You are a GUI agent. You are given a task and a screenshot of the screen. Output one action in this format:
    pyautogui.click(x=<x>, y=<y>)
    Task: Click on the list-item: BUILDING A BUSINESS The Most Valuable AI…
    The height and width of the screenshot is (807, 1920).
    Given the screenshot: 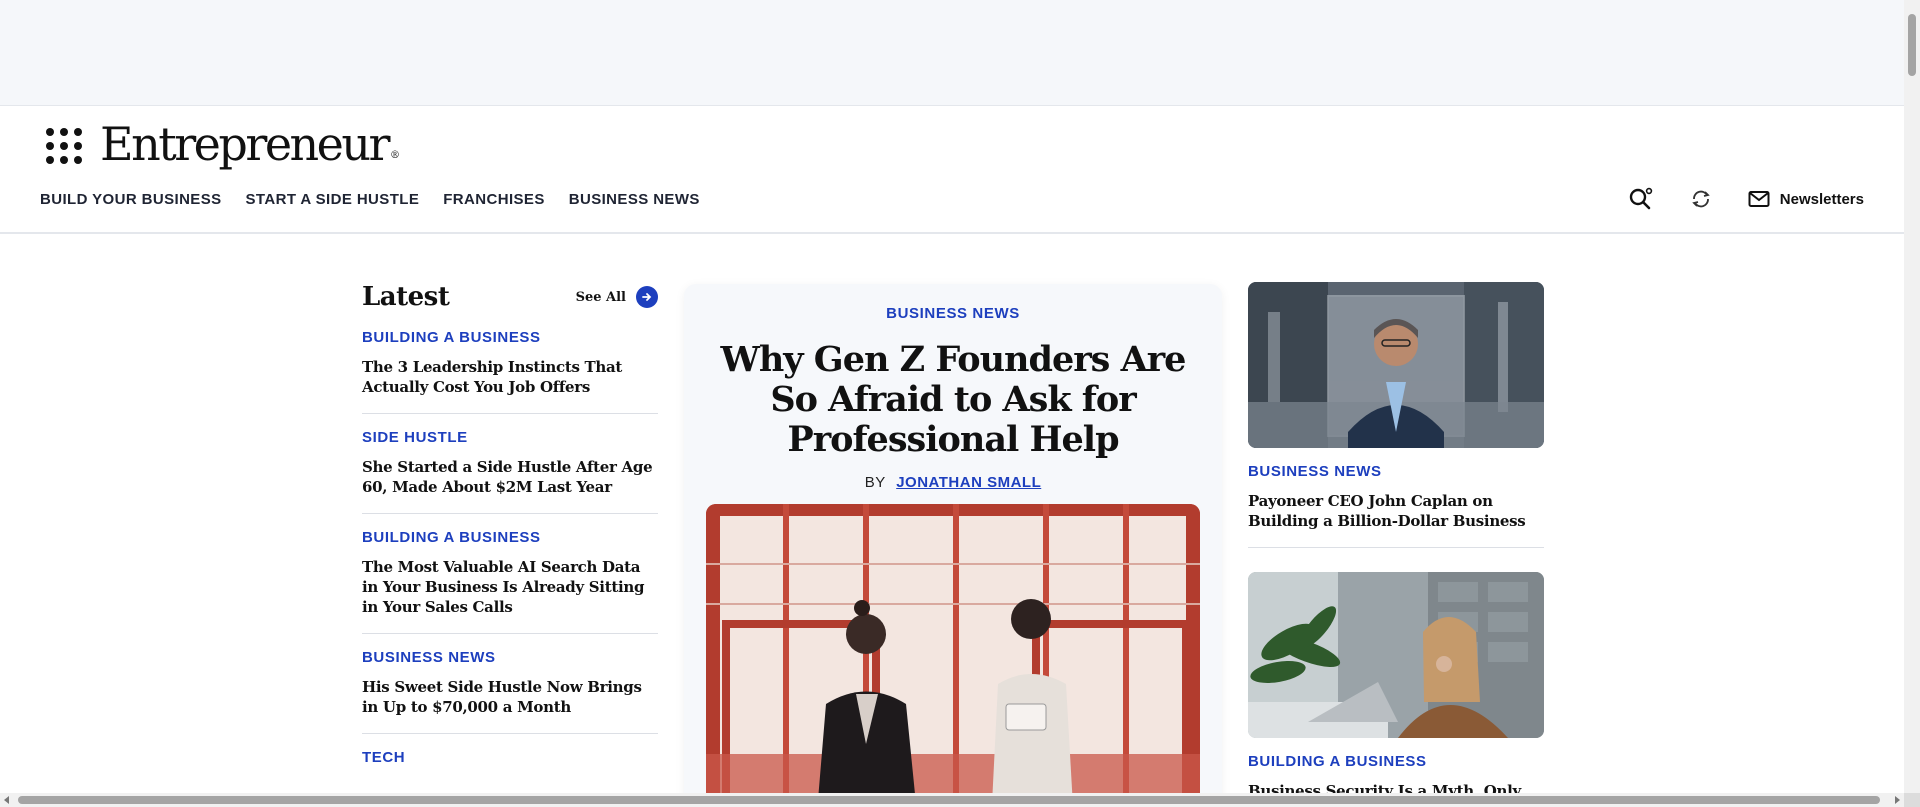 What is the action you would take?
    pyautogui.click(x=510, y=574)
    